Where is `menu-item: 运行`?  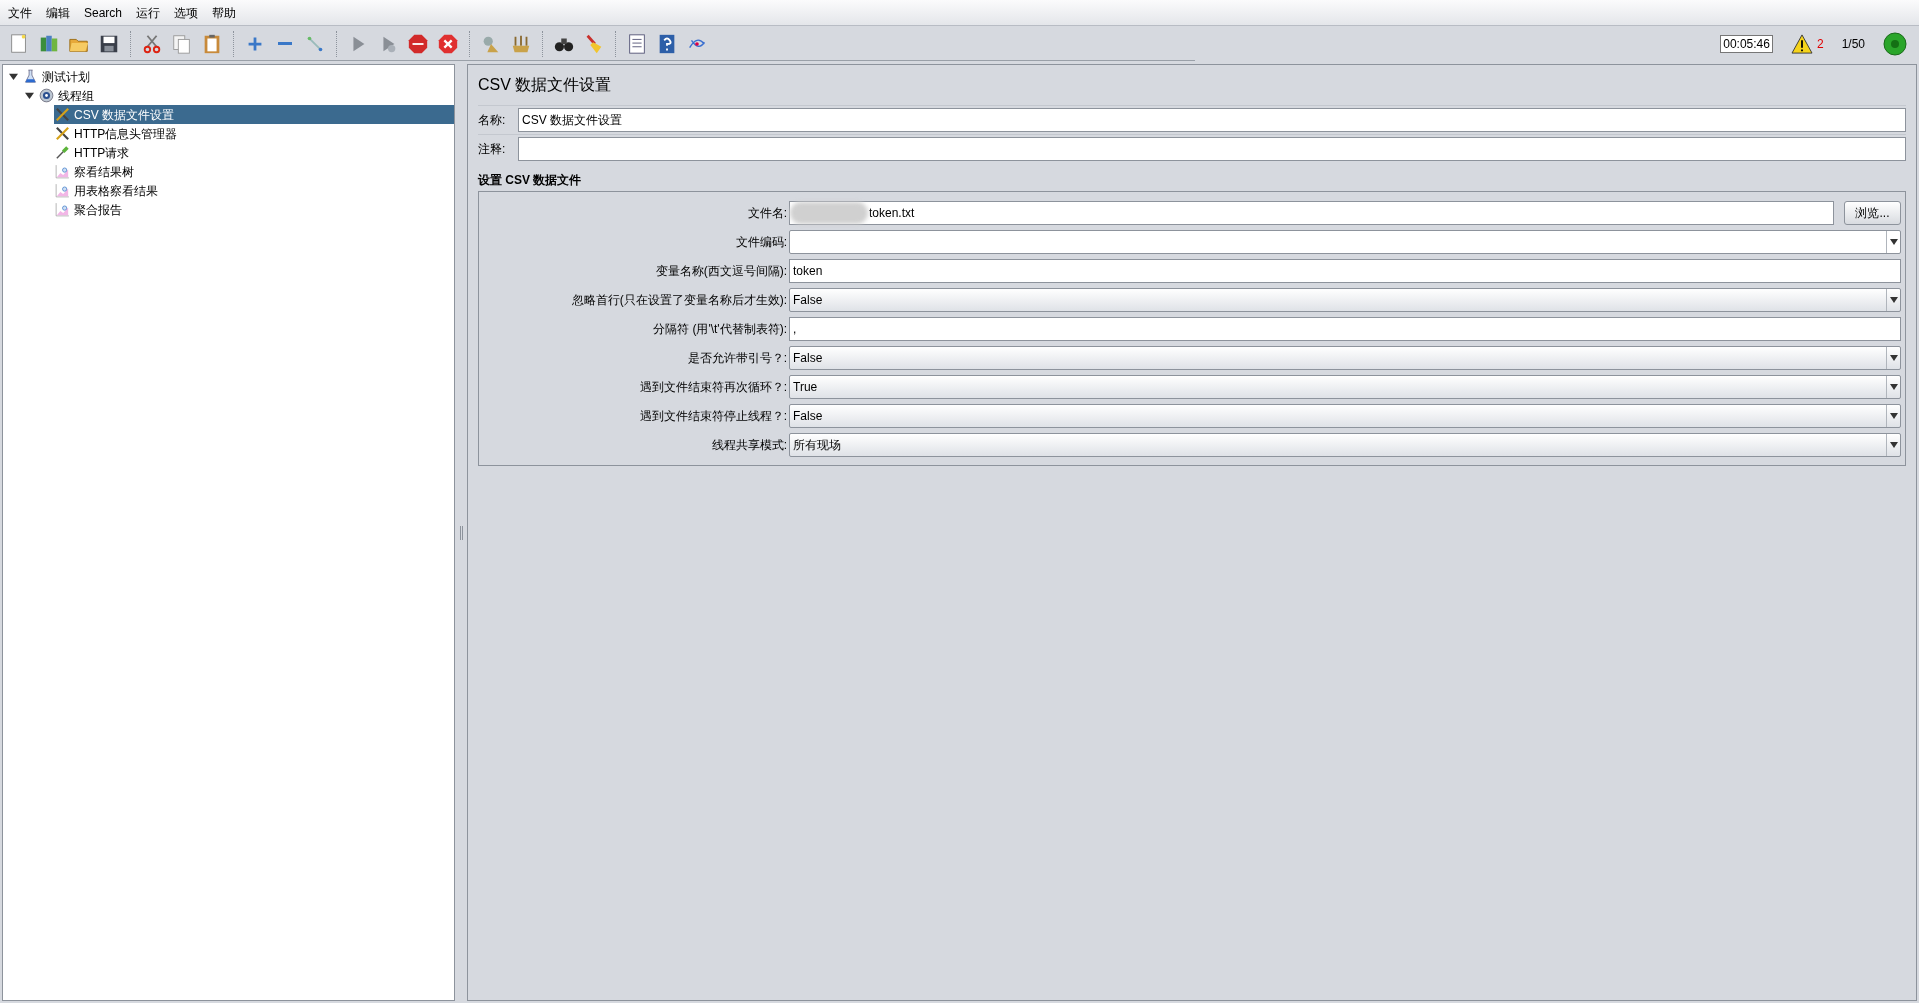 menu-item: 运行 is located at coordinates (148, 12).